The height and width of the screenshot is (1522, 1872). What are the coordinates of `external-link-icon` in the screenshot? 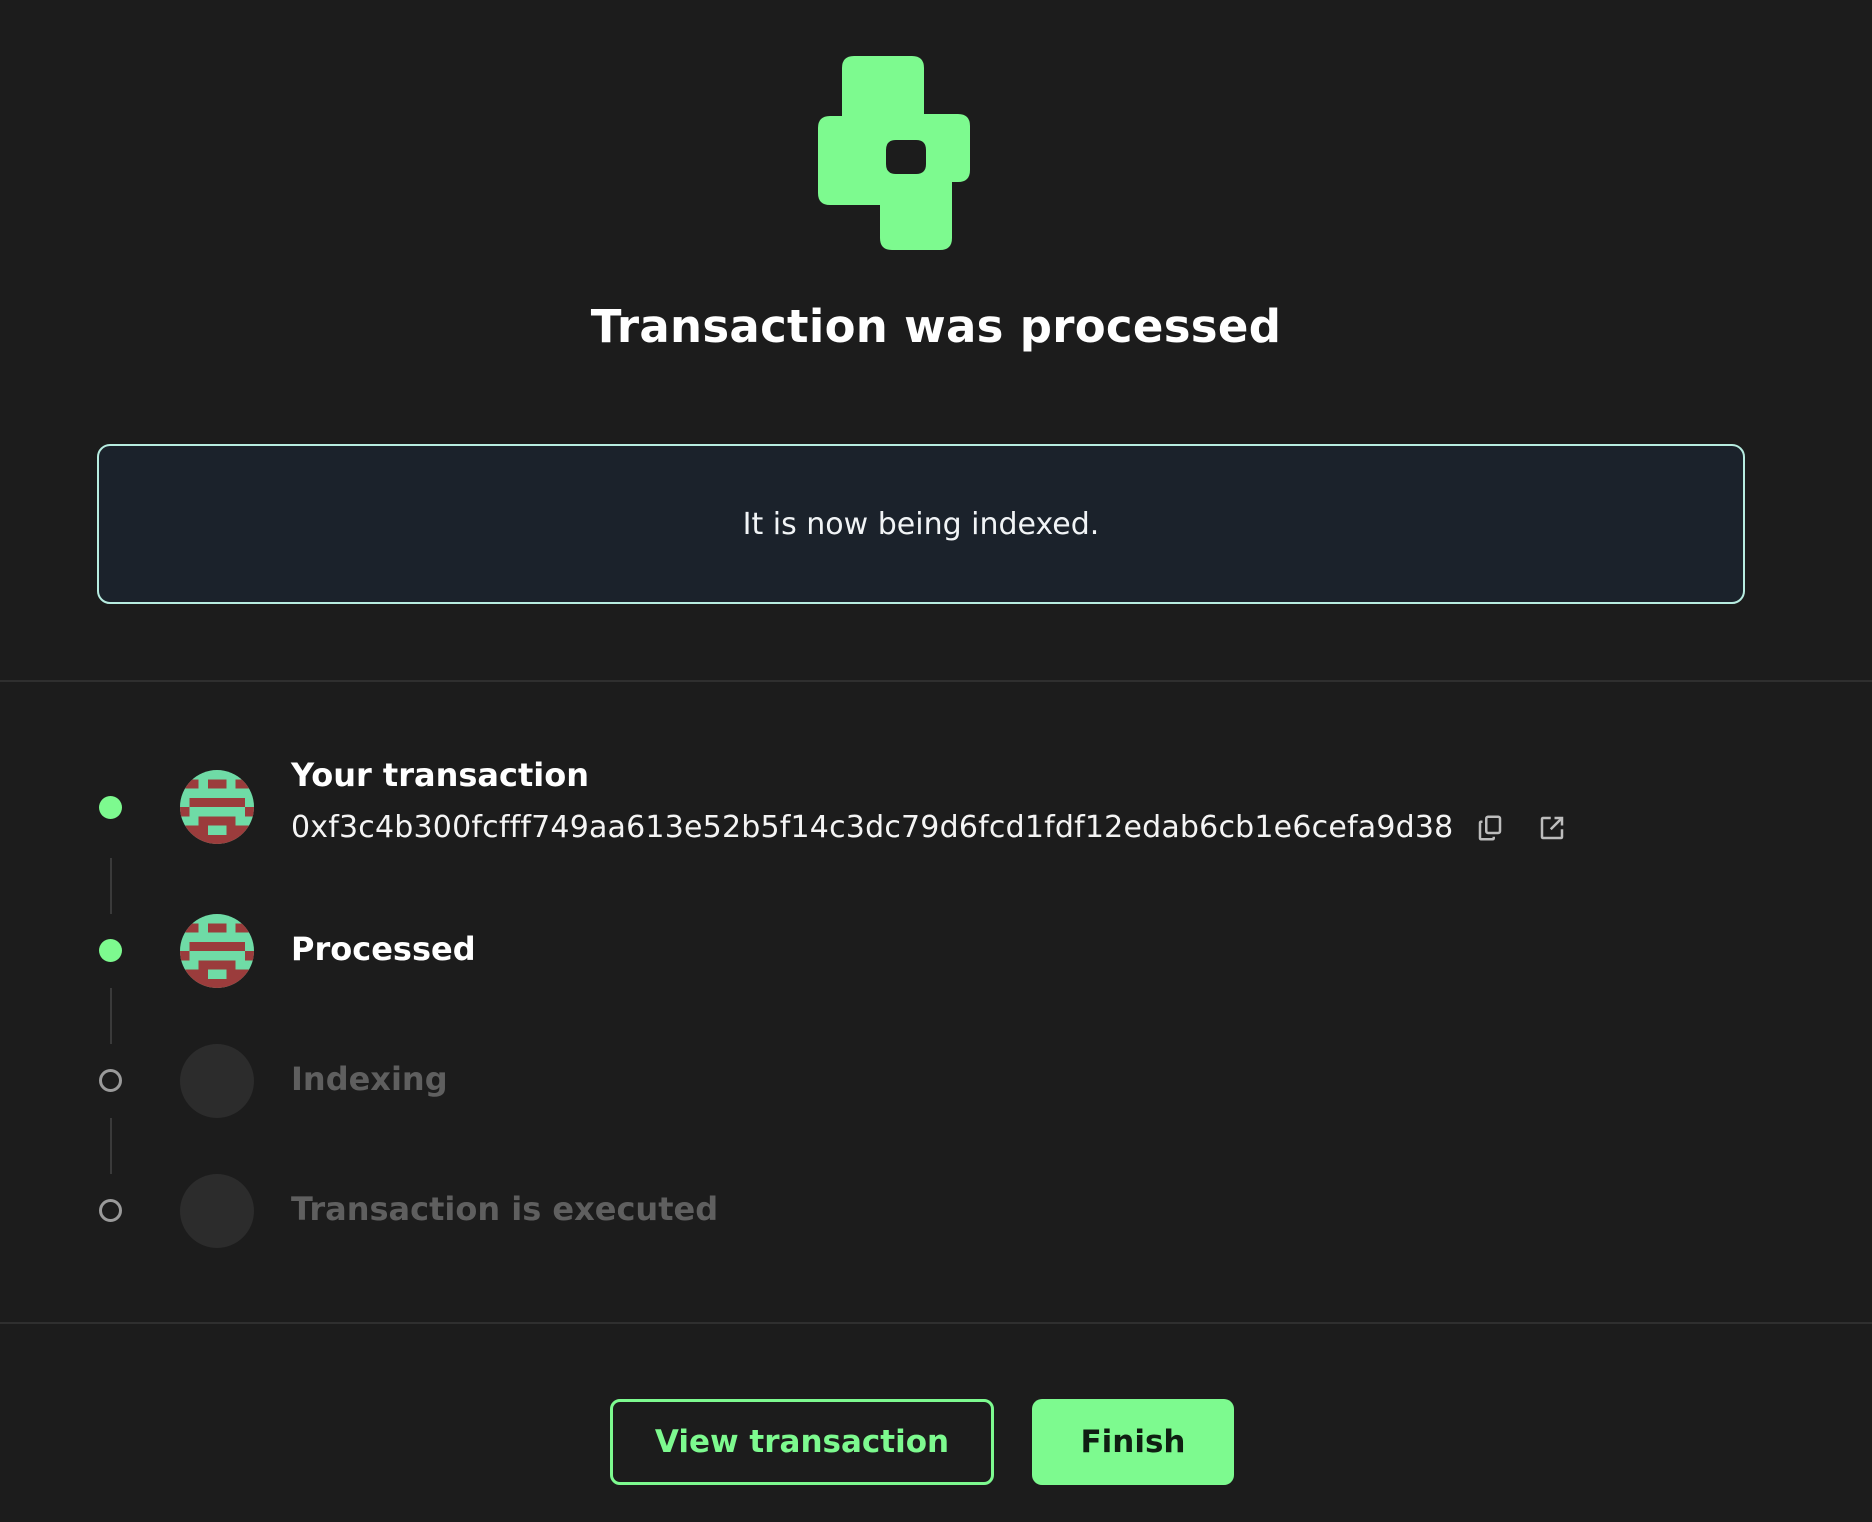 It's located at (1552, 828).